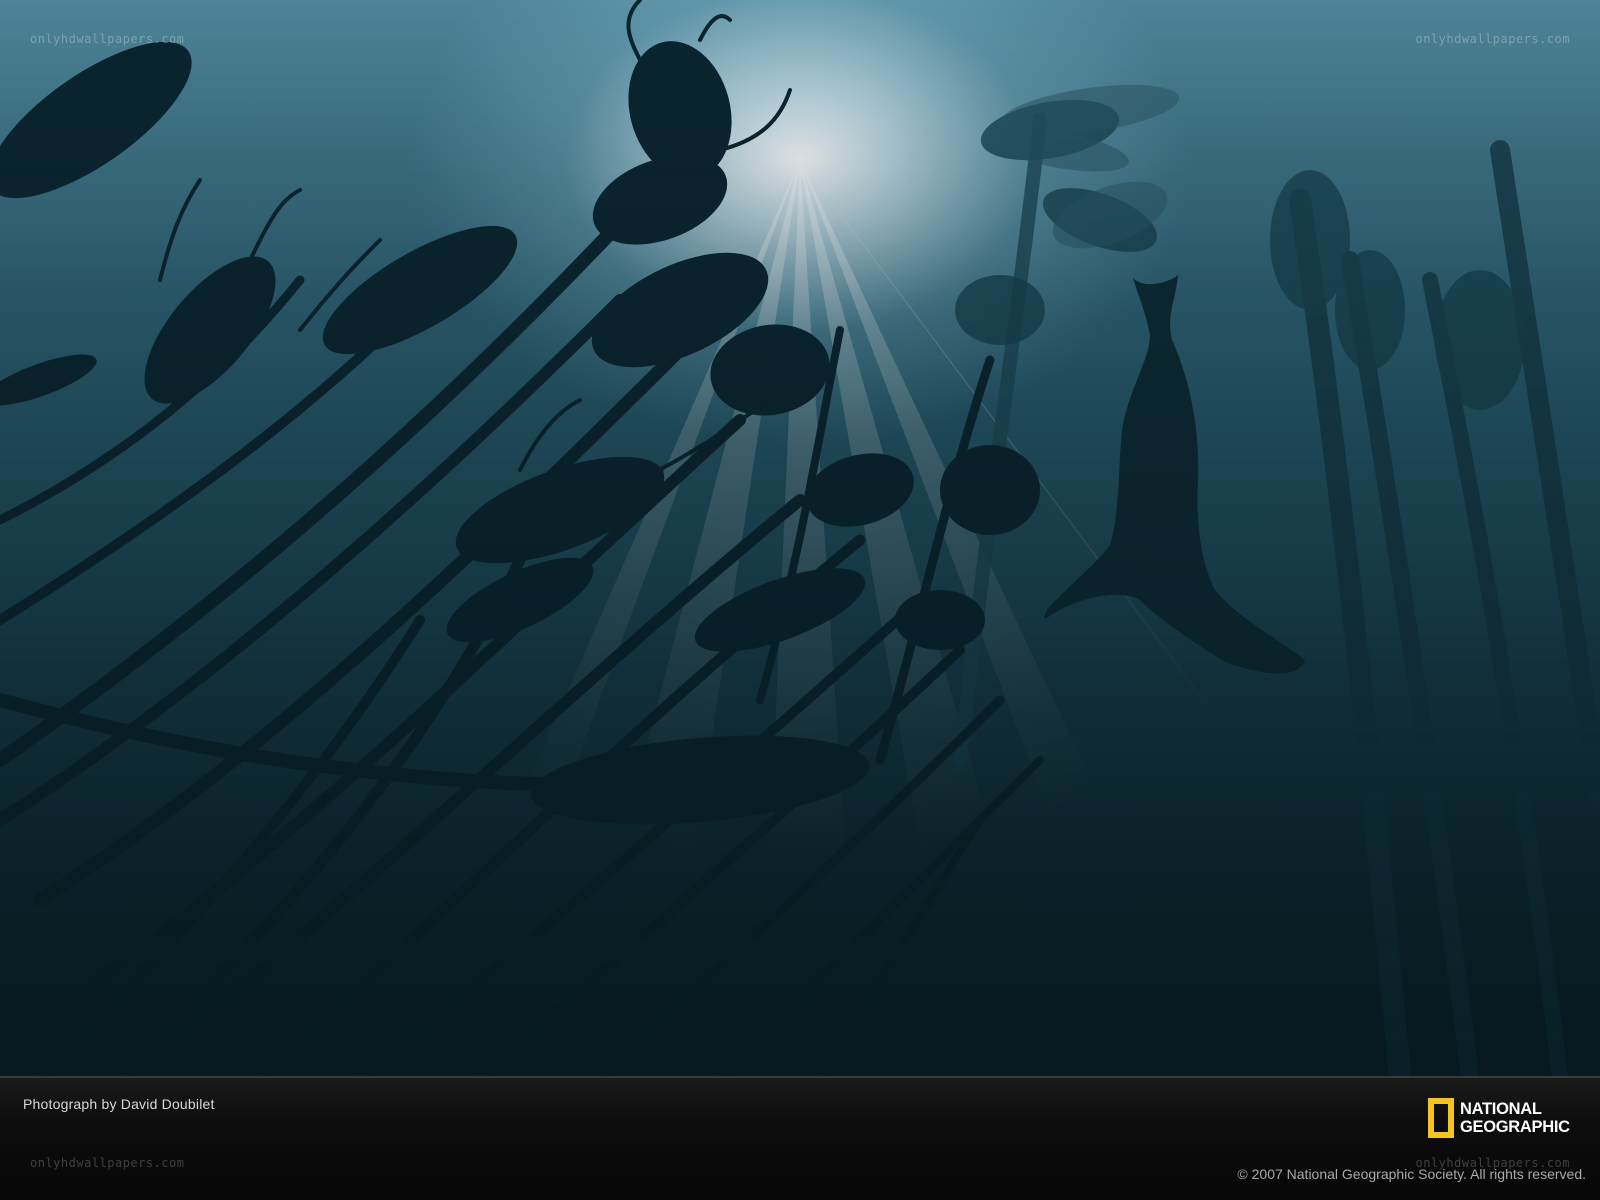  I want to click on watermark-bottom-right: onlyhdwallpapers.com, so click(1492, 1163).